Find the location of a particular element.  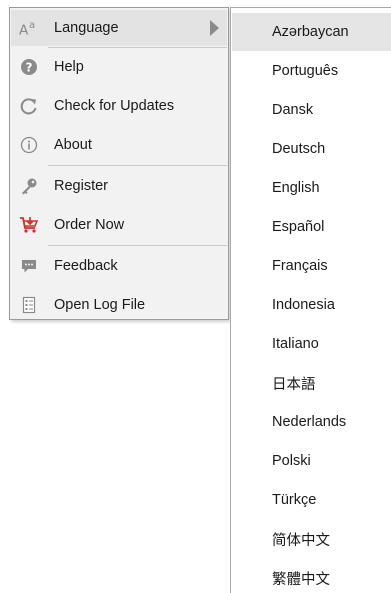

language-option-espanol: Español is located at coordinates (311, 227).